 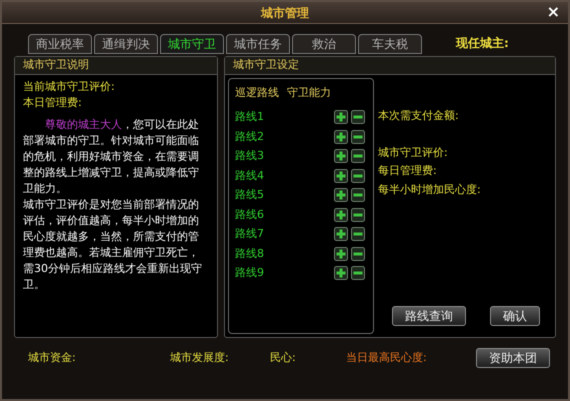 I want to click on summary-label: 每半小时增加民心度:, so click(x=430, y=190).